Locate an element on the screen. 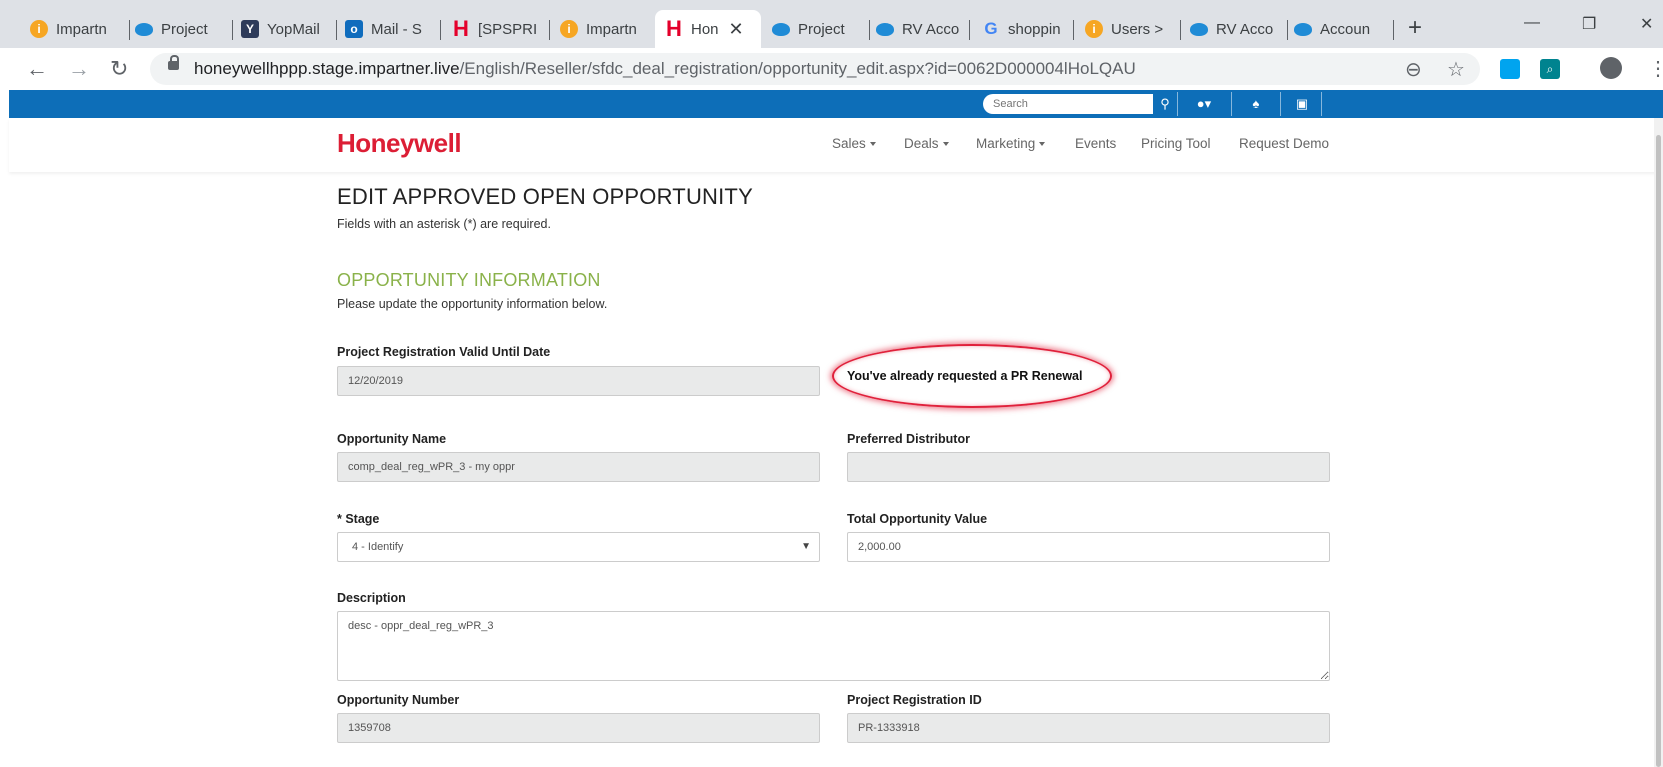 Image resolution: width=1663 pixels, height=767 pixels. browser-menu-icon: ⋮ is located at coordinates (1655, 68).